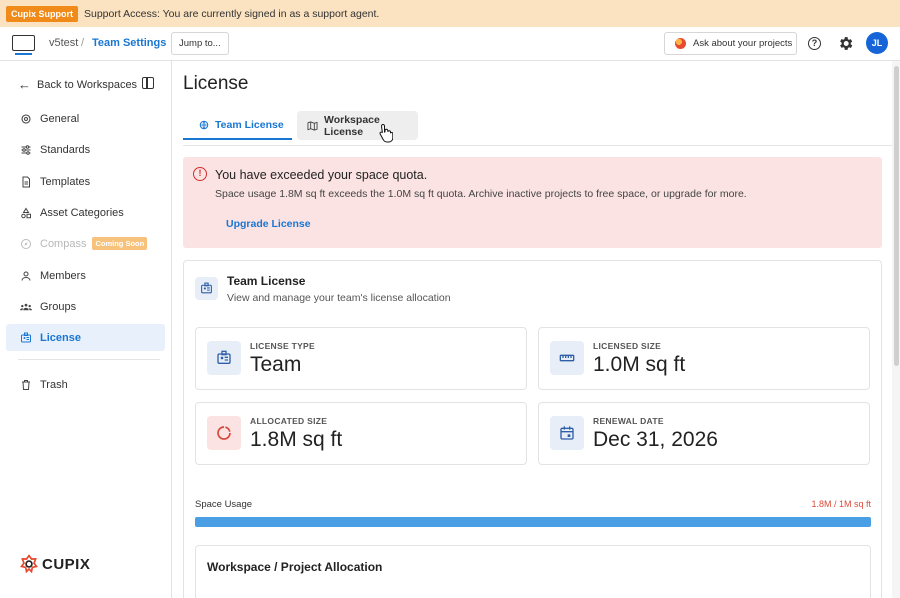 Image resolution: width=900 pixels, height=598 pixels. Describe the element at coordinates (877, 43) in the screenshot. I see `user-avatar: JL` at that location.